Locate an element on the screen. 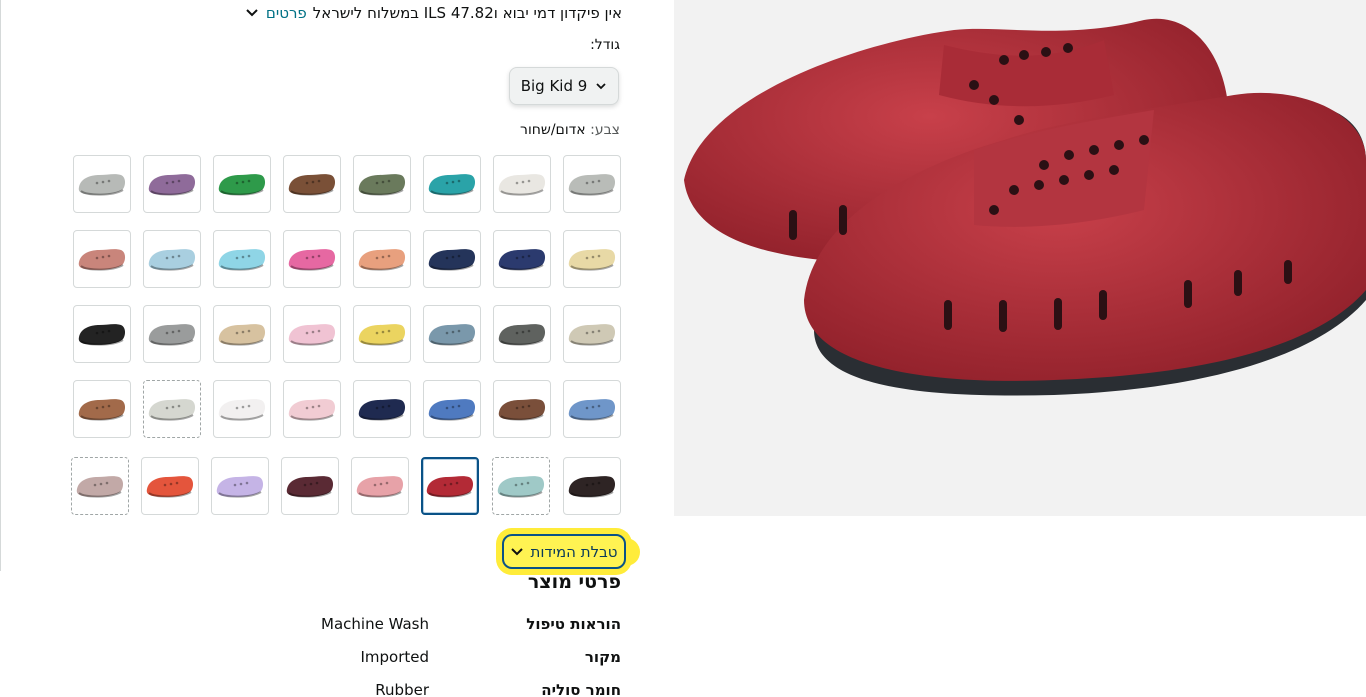 This screenshot has width=1366, height=697. spec-row: חומר סוליה Rubber is located at coordinates (461, 689).